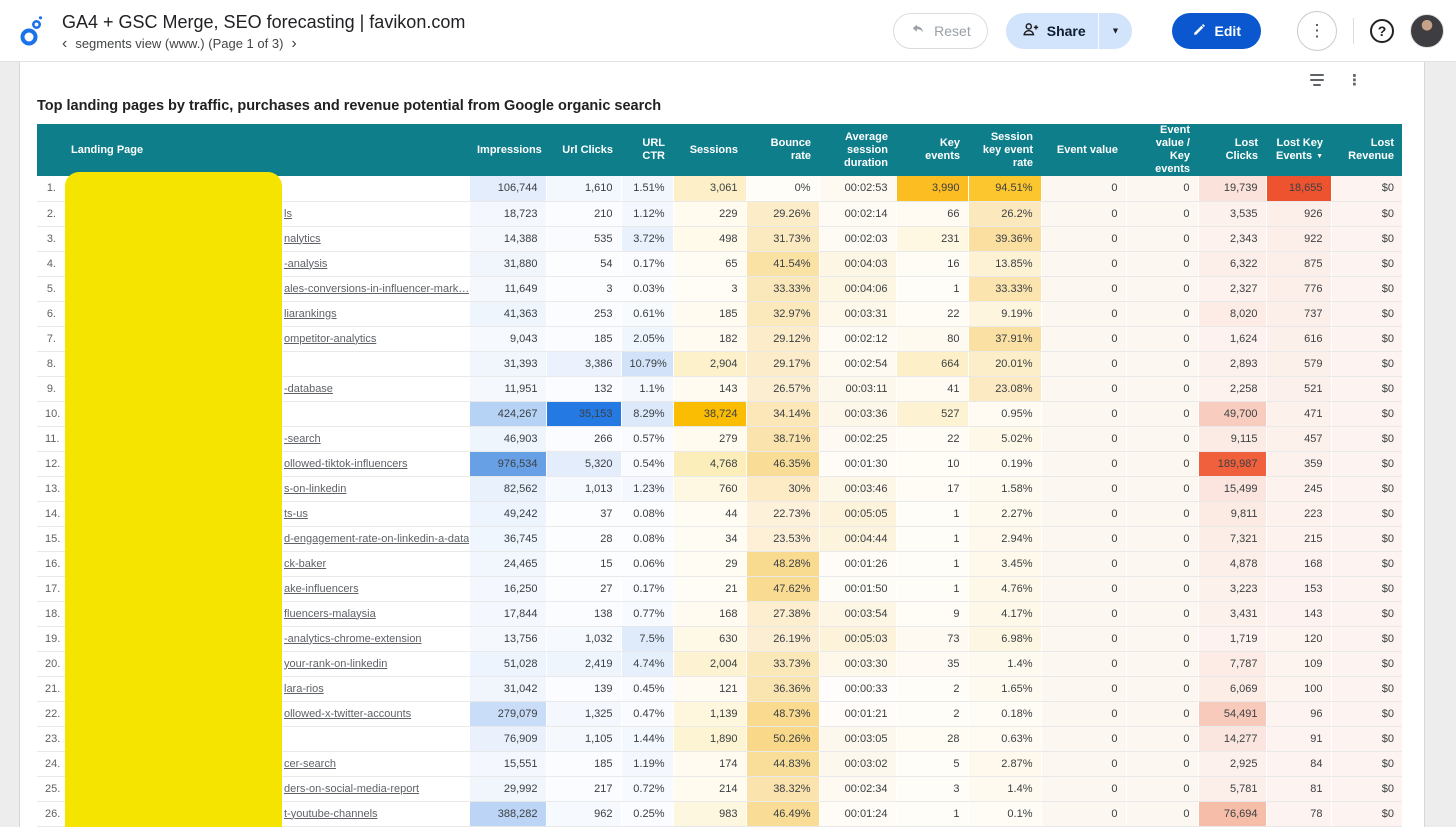 The height and width of the screenshot is (827, 1456). I want to click on cell-url_clicks: 1,032, so click(583, 639).